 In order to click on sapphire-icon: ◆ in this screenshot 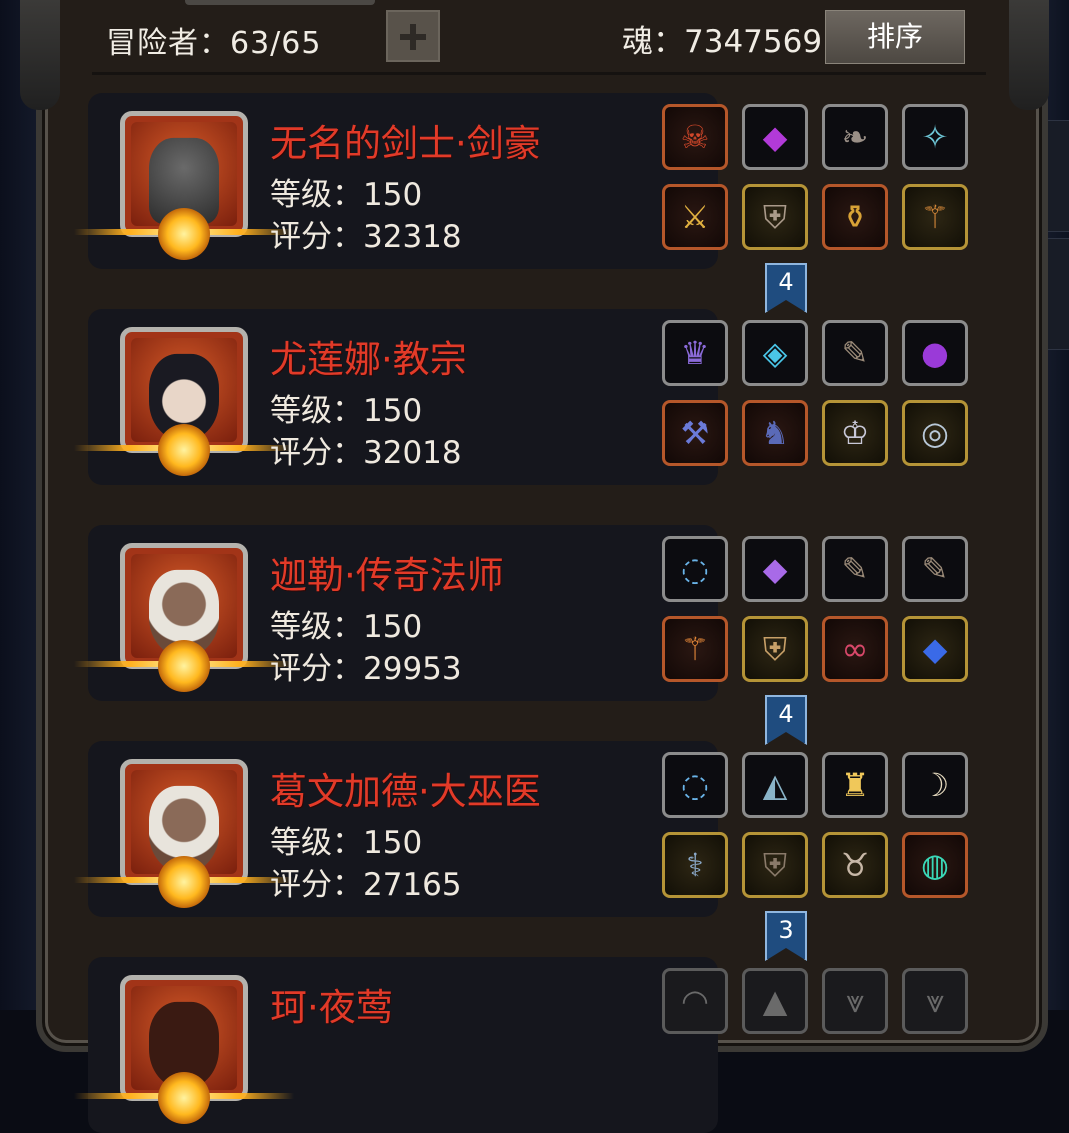, I will do `click(935, 649)`.